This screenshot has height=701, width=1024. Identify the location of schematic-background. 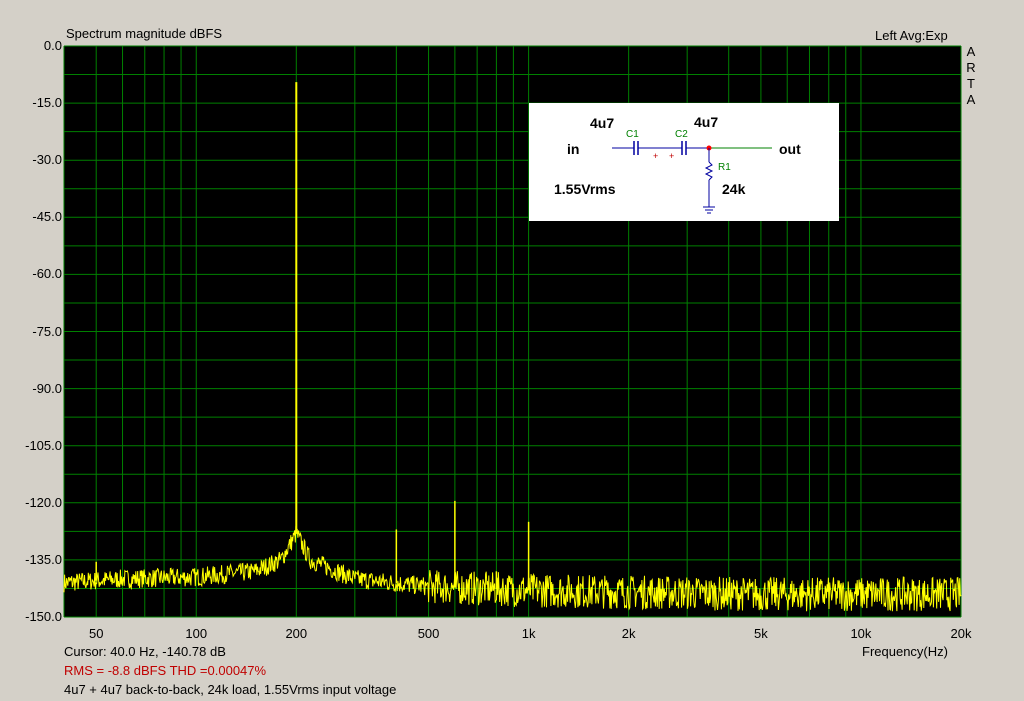
(684, 162).